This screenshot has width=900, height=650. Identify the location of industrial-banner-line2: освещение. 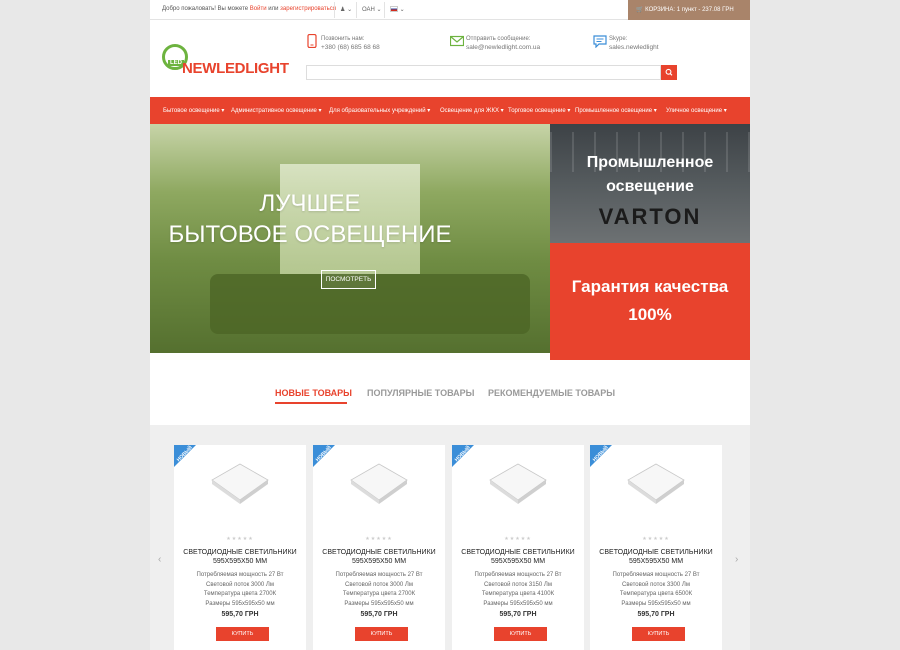
(650, 186).